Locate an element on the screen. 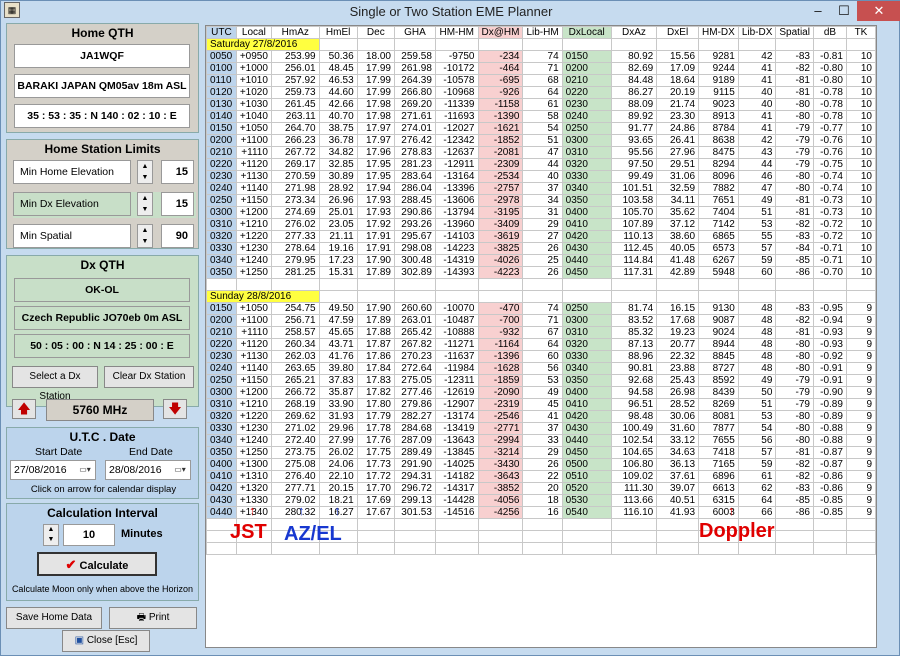  table-cell: 270.23 is located at coordinates (414, 356).